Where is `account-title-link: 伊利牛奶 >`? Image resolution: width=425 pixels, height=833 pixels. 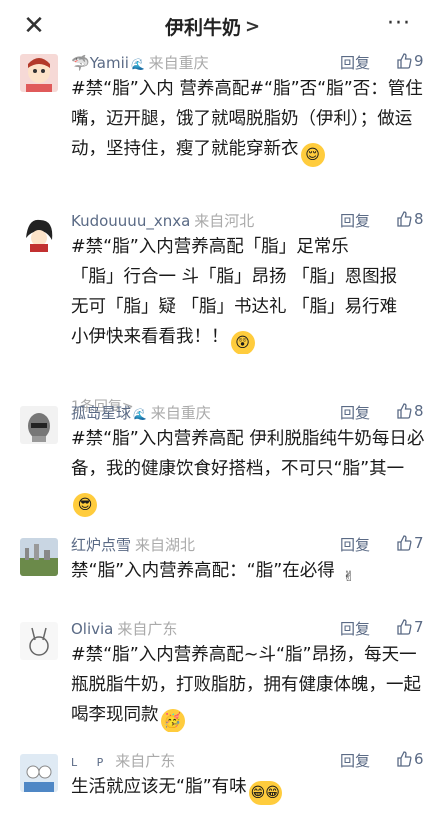
account-title-link: 伊利牛奶 > is located at coordinates (212, 26).